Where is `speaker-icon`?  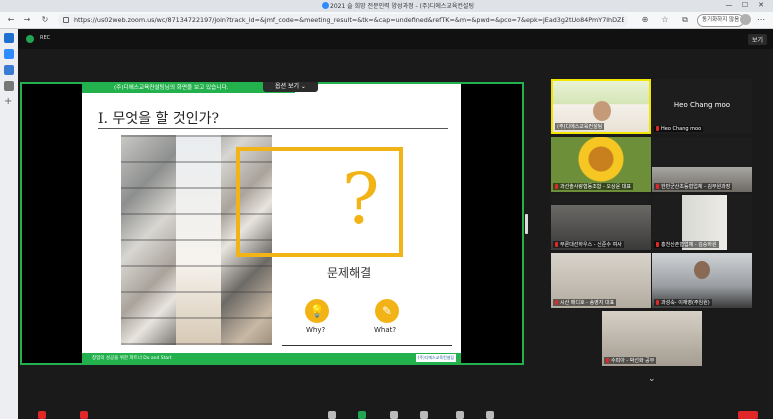
speaker-icon is located at coordinates (9, 86).